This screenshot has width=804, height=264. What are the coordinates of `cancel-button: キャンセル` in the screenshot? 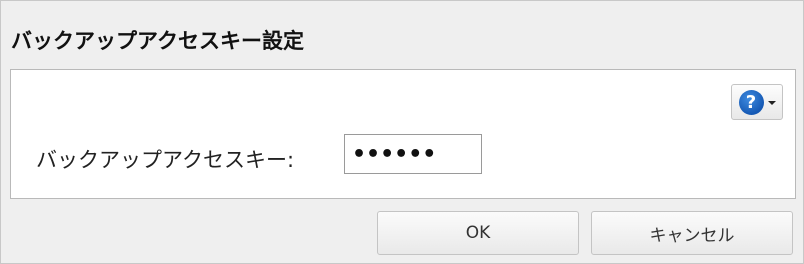 It's located at (692, 233).